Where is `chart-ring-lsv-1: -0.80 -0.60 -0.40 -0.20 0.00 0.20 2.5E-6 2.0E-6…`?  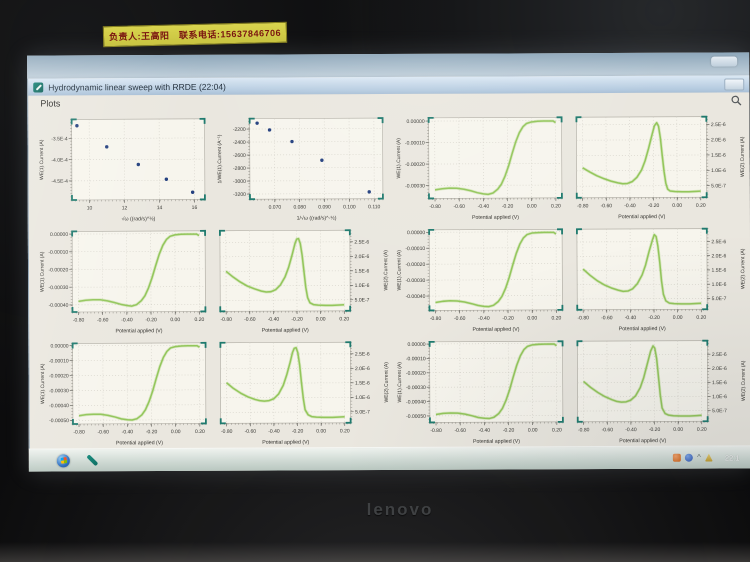
chart-ring-lsv-1: -0.80 -0.60 -0.40 -0.20 0.00 0.20 2.5E-6 2.0E-6… is located at coordinates (658, 166).